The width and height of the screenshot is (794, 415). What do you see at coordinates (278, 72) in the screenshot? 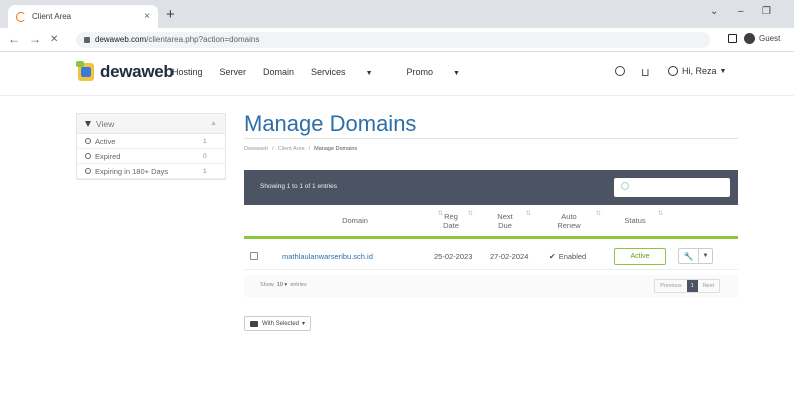
I see `nav-domain: Domain` at bounding box center [278, 72].